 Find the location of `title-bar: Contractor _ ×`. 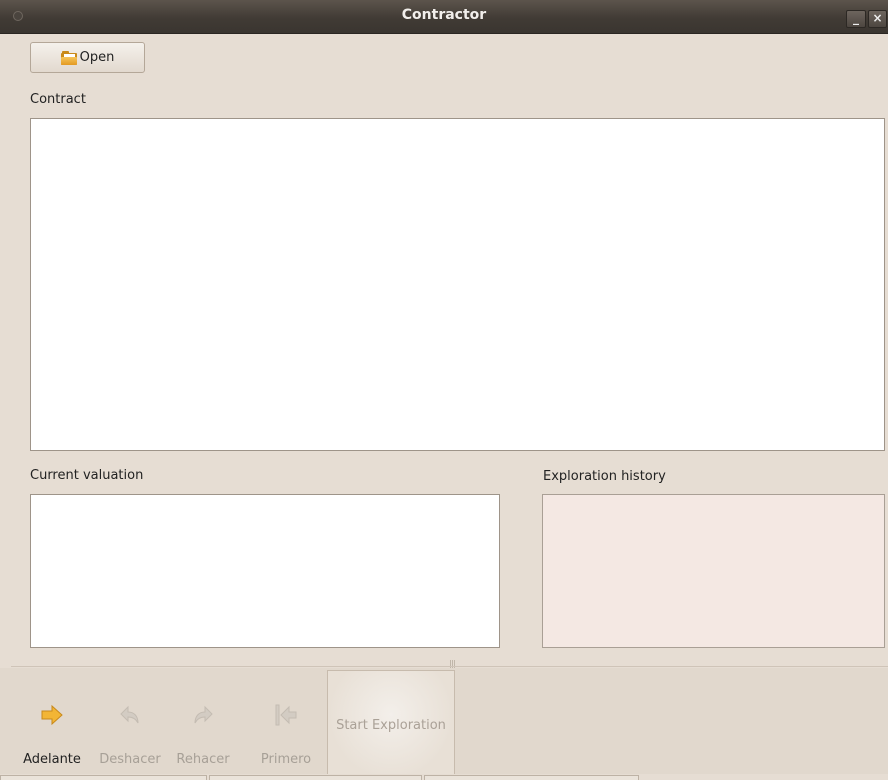

title-bar: Contractor _ × is located at coordinates (444, 17).